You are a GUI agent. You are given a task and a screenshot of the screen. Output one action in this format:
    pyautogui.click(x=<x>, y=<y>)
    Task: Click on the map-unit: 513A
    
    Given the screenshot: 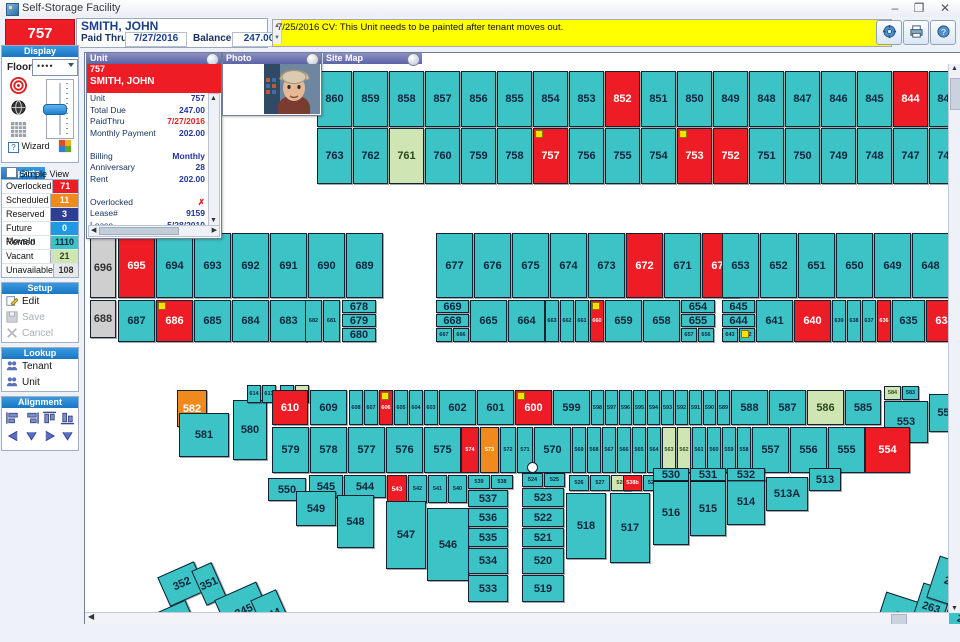 What is the action you would take?
    pyautogui.click(x=787, y=494)
    